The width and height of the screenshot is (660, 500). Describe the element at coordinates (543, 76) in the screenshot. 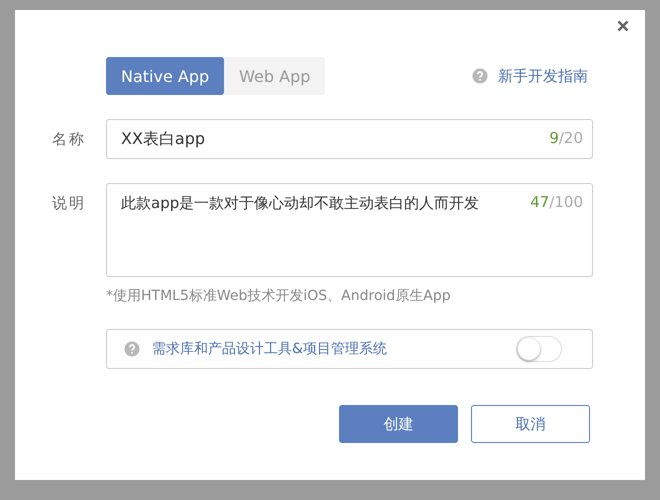

I see `guide-link: 新手开发指南` at that location.